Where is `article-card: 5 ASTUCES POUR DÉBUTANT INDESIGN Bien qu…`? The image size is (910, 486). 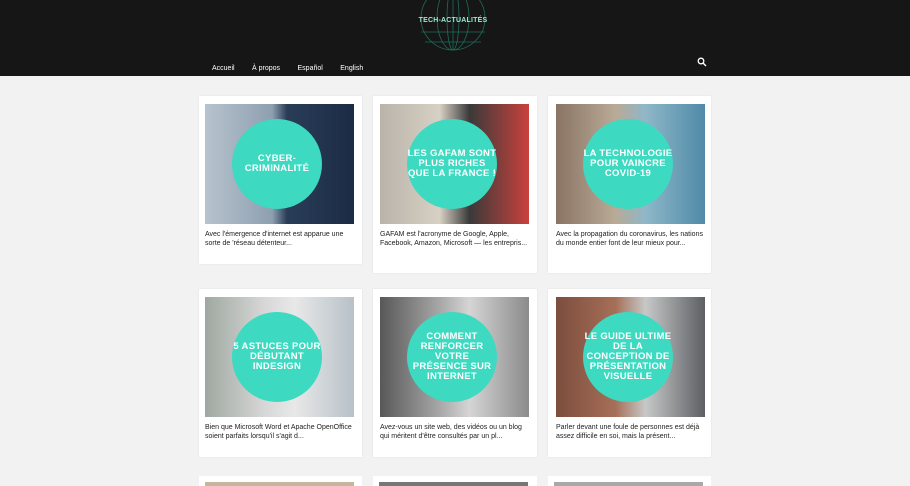
article-card: 5 ASTUCES POUR DÉBUTANT INDESIGN Bien qu… is located at coordinates (280, 373).